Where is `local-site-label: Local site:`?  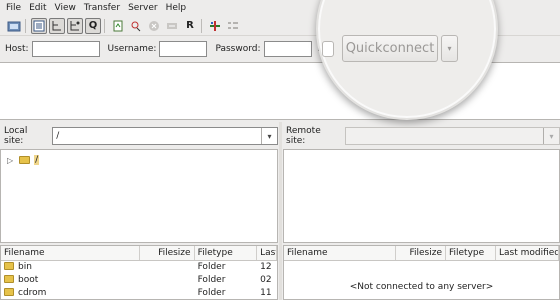
local-site-label: Local site: is located at coordinates (16, 136).